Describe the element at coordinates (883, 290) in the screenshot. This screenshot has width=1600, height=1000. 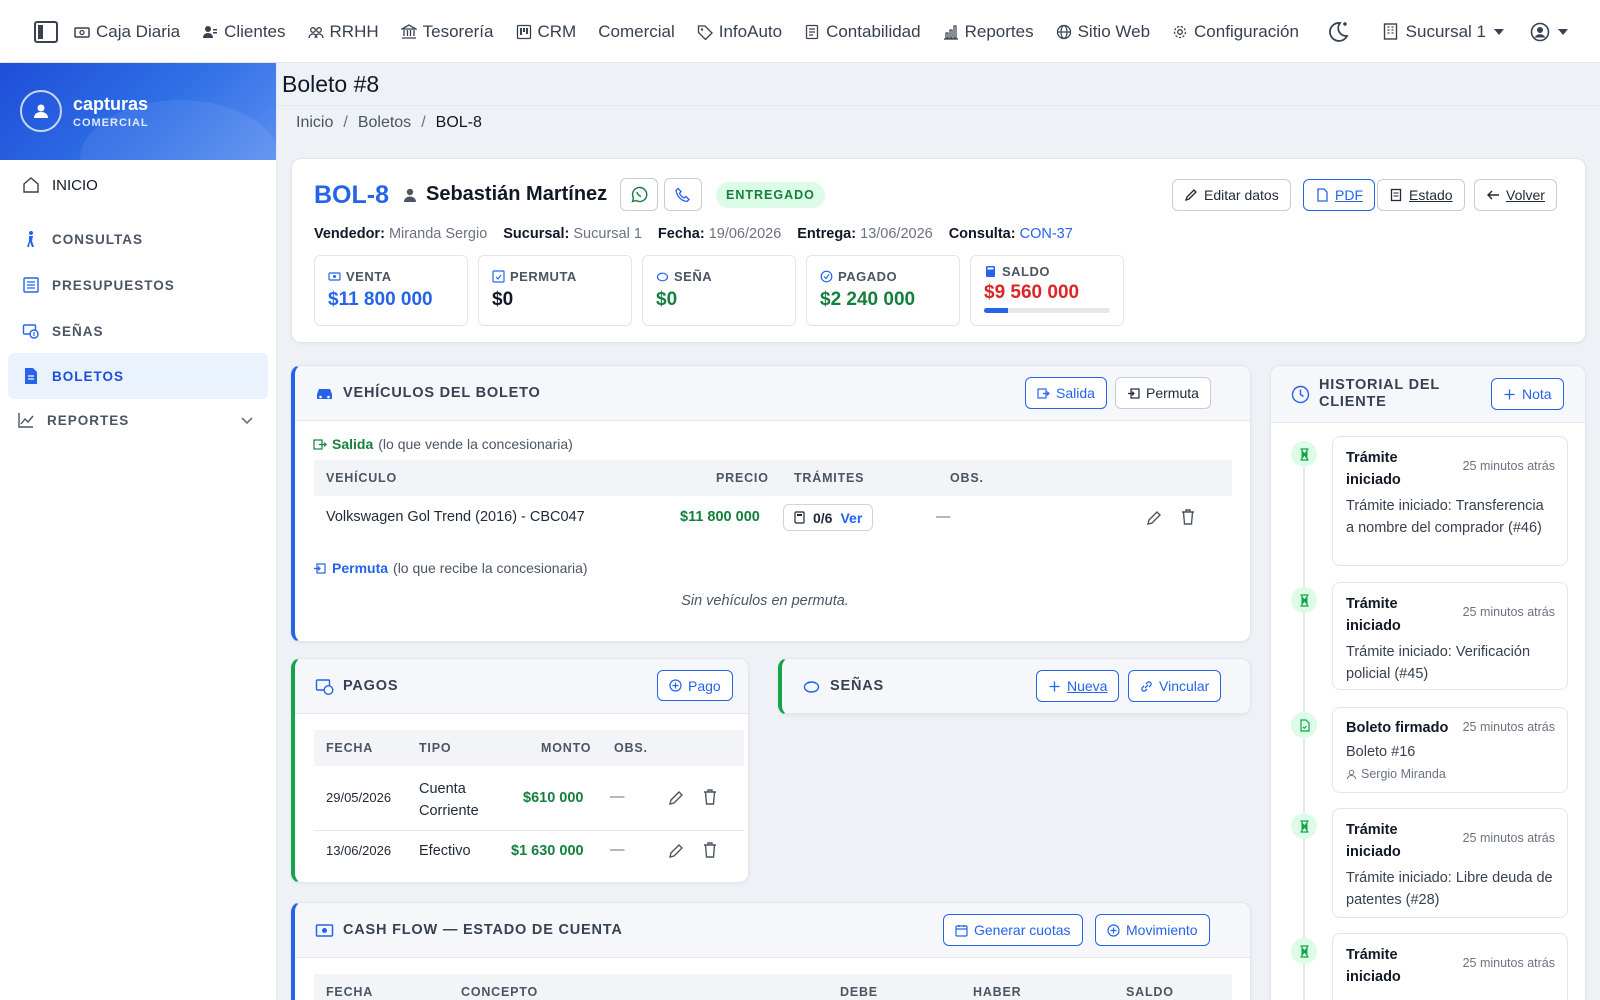
I see `stat-pagado: PAGADO $2 240 000` at that location.